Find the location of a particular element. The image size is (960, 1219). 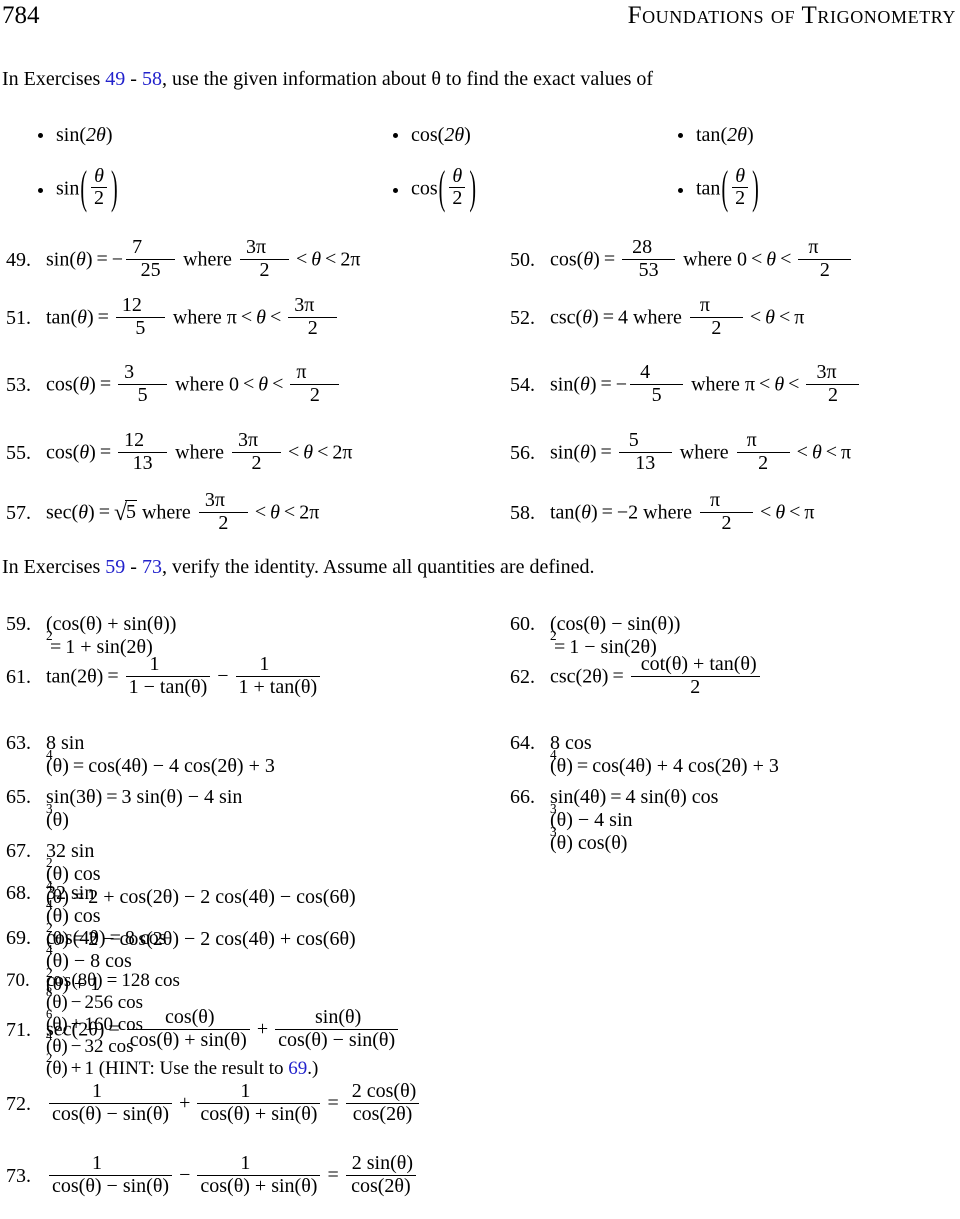

lower-bound: π is located at coordinates (750, 384).